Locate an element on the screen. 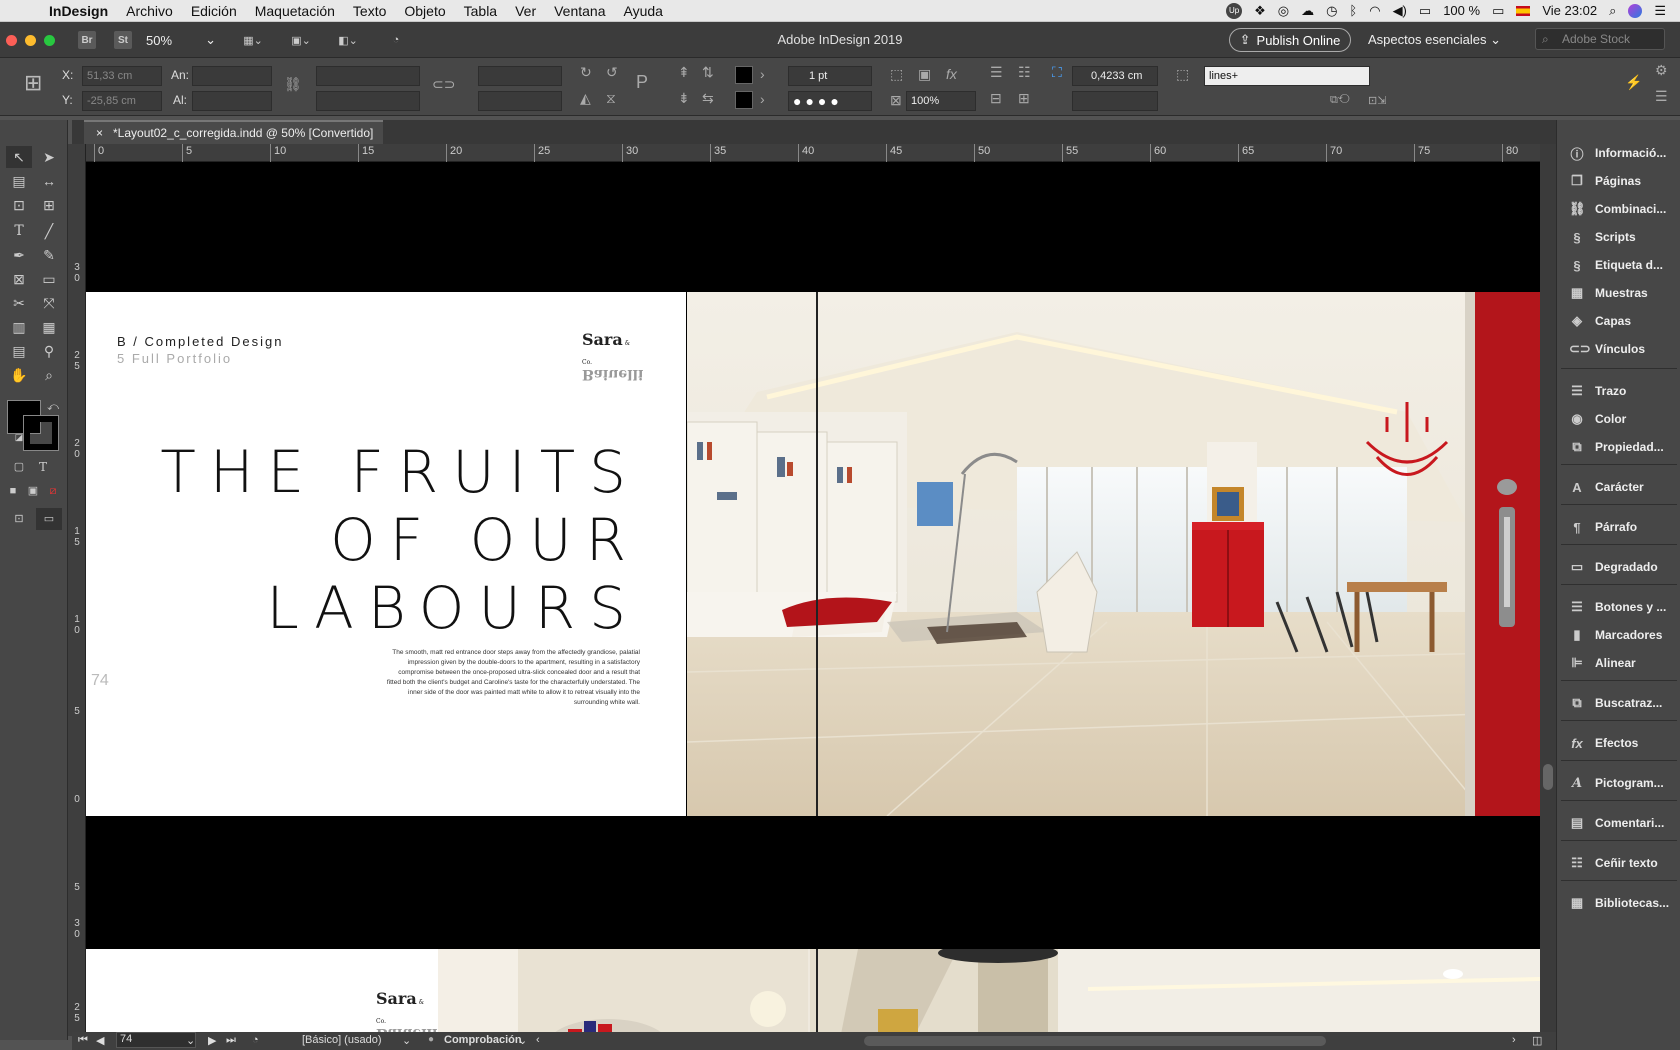  apply-none-icon: ⧄ is located at coordinates (53, 491).